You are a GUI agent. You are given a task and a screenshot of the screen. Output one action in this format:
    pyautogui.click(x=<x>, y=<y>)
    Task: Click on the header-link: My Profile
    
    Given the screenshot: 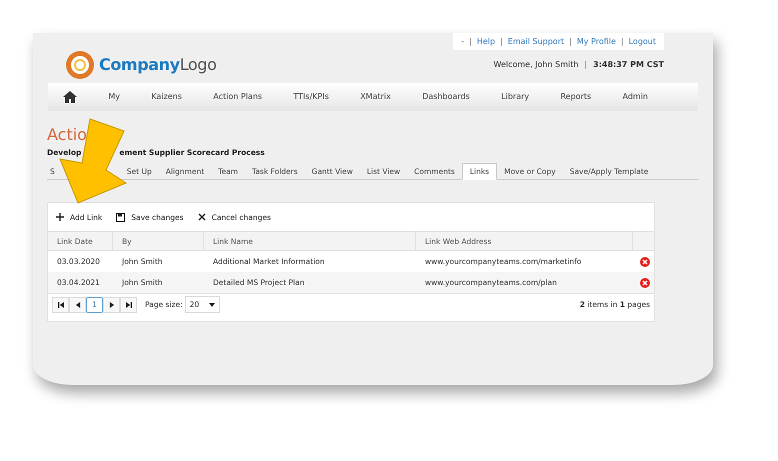 What is the action you would take?
    pyautogui.click(x=596, y=42)
    